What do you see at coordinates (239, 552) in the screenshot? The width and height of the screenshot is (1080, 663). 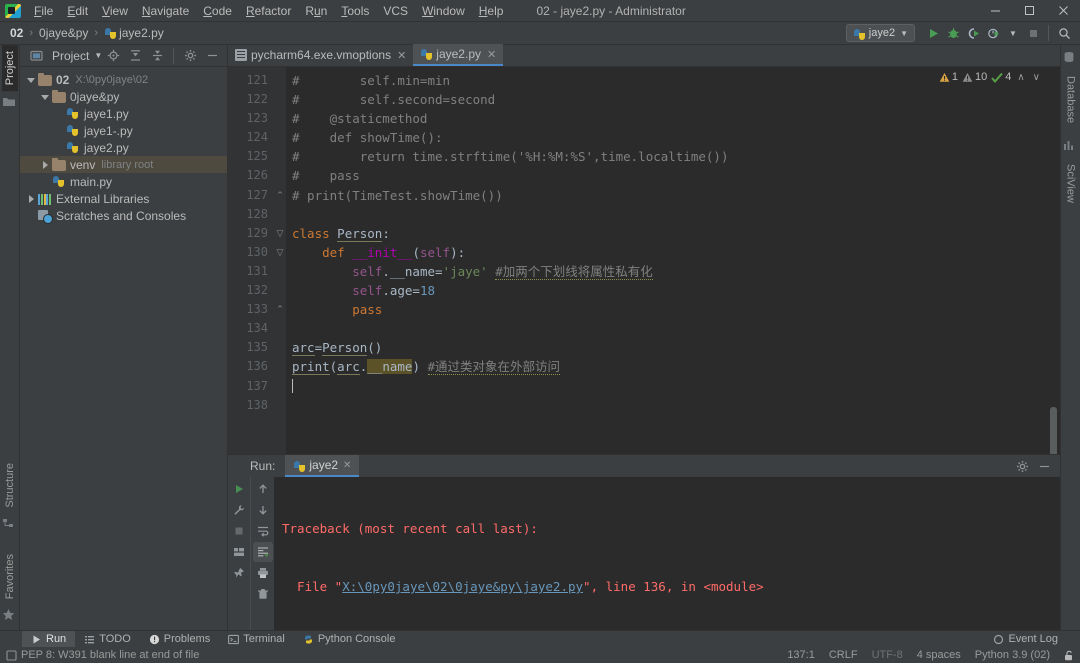 I see `layout-button` at bounding box center [239, 552].